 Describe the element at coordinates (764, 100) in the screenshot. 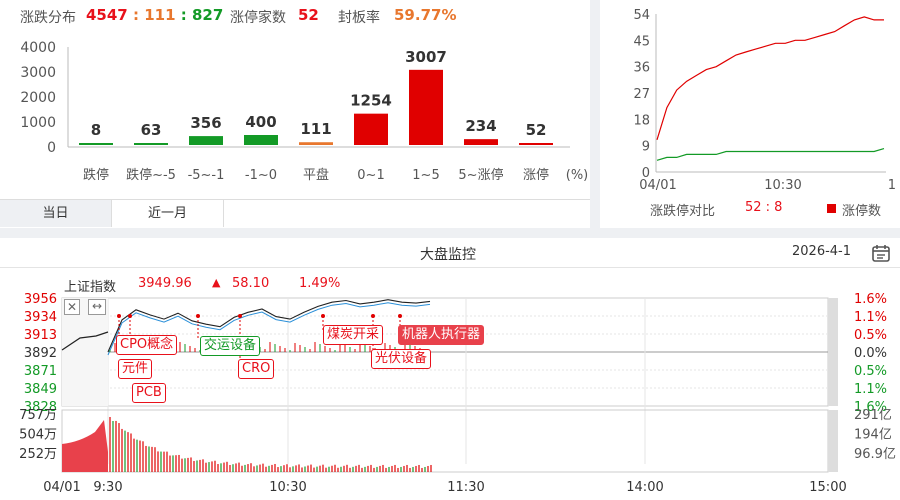

I see `limit-compare-chart: 54453627189004/01 10:30 1` at that location.